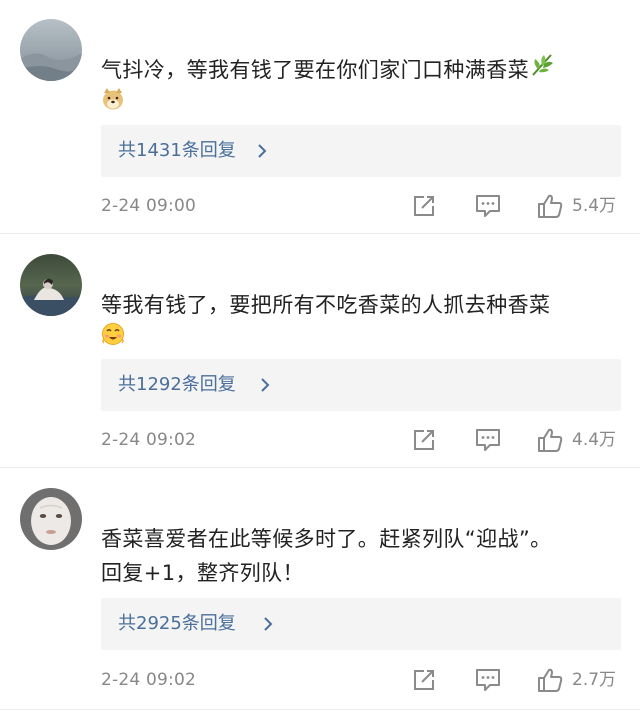 The width and height of the screenshot is (640, 712). What do you see at coordinates (362, 556) in the screenshot?
I see `comment-text: 香菜喜爱者在此等候多时了。赶紧列队“迎战”。 回复+1，整齐列队！` at bounding box center [362, 556].